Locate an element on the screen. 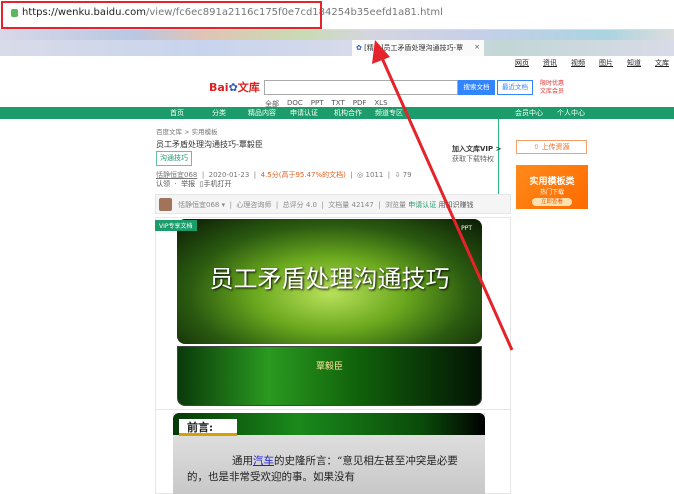 This screenshot has width=674, height=494. nav-item: 首页 is located at coordinates (177, 113).